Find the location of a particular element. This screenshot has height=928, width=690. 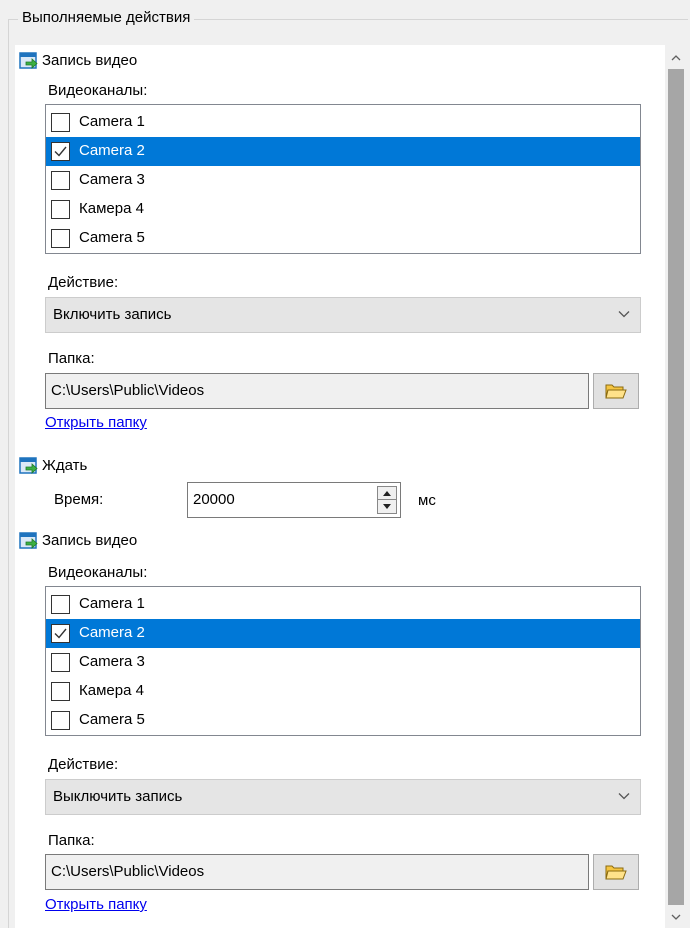

triangle-up-icon is located at coordinates (387, 493).